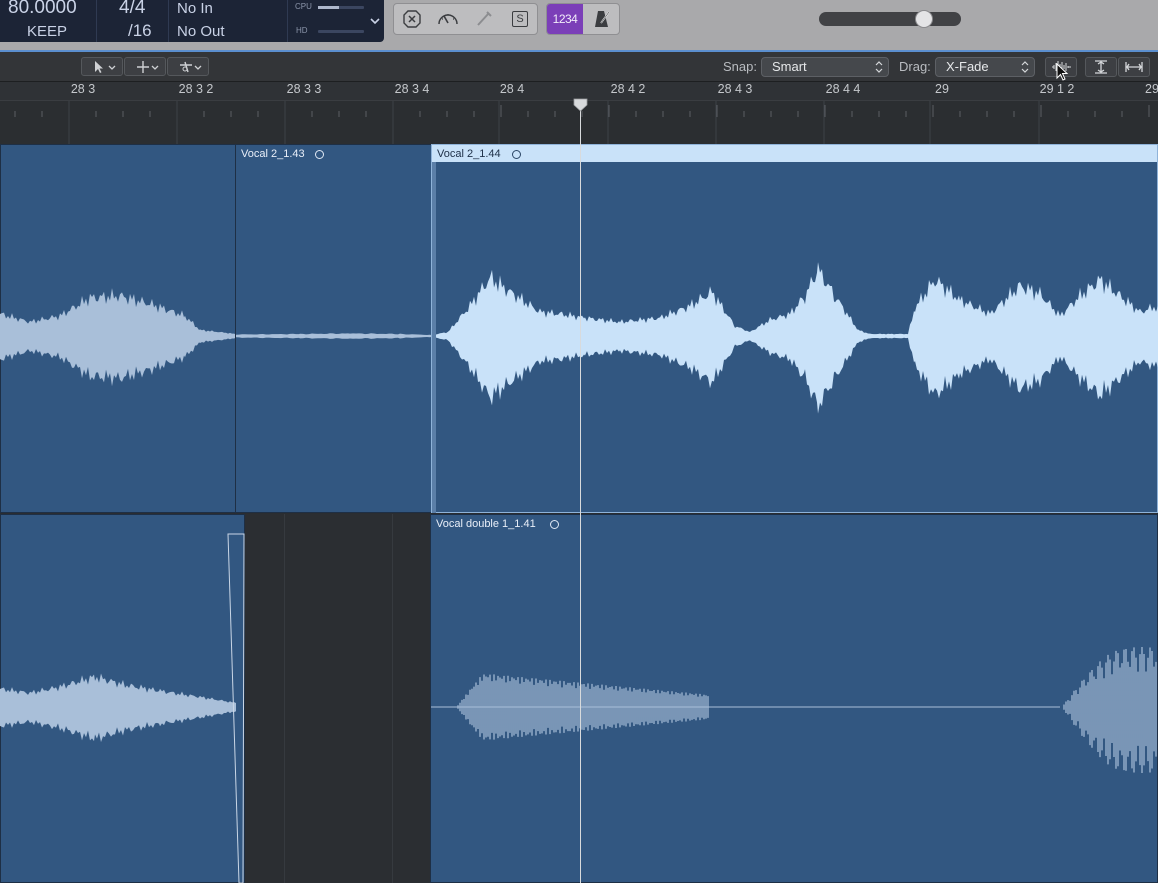  Describe the element at coordinates (191, 66) in the screenshot. I see `scissors-icon` at that location.